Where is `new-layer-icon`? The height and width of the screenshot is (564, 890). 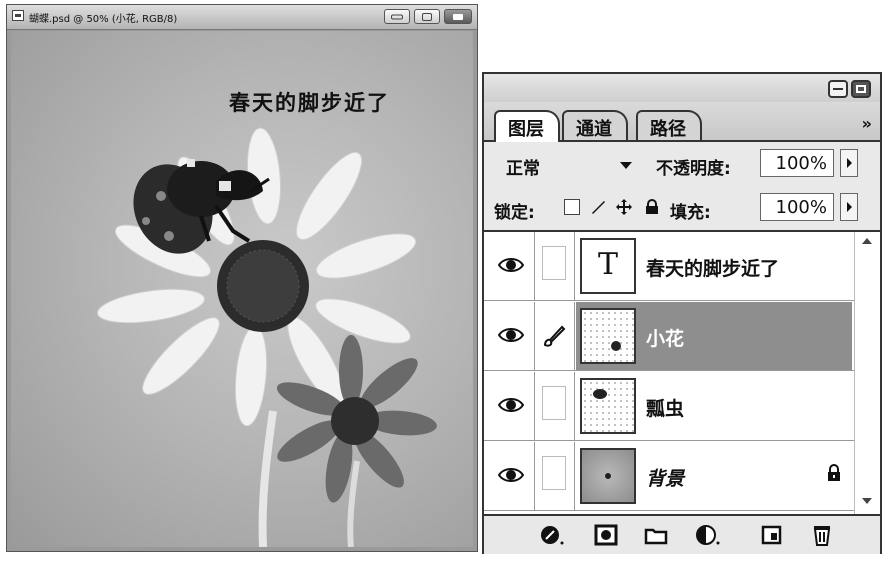
new-layer-icon is located at coordinates (771, 535).